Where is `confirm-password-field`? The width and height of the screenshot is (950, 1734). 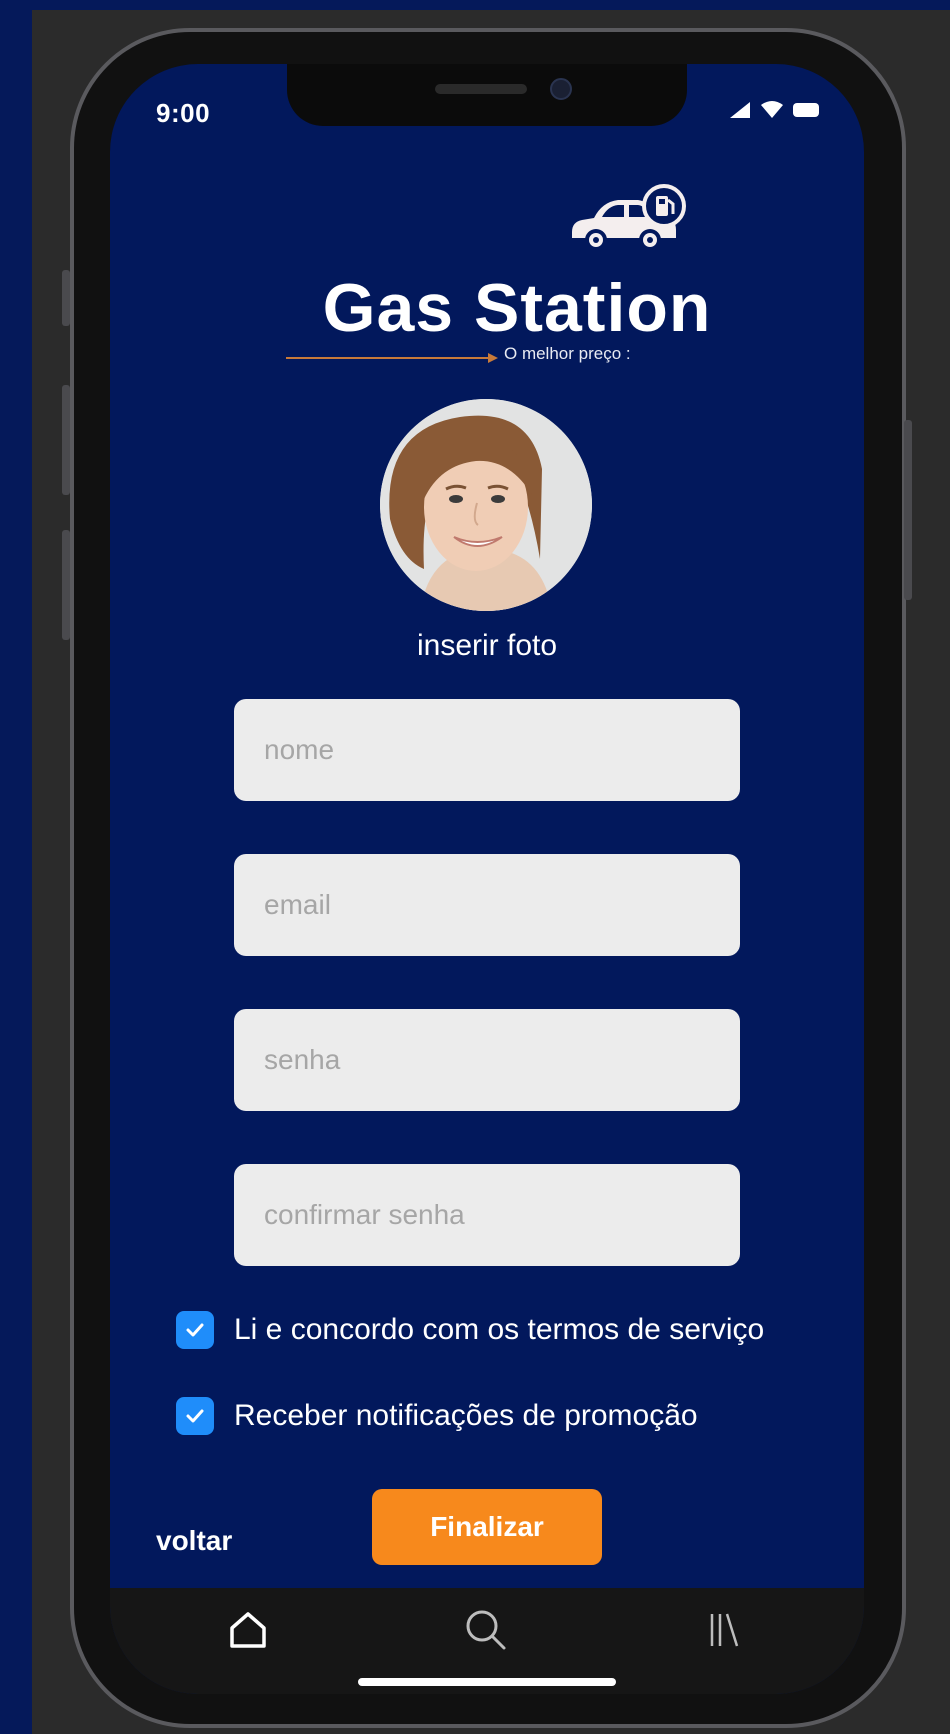
confirm-password-field is located at coordinates (487, 1215).